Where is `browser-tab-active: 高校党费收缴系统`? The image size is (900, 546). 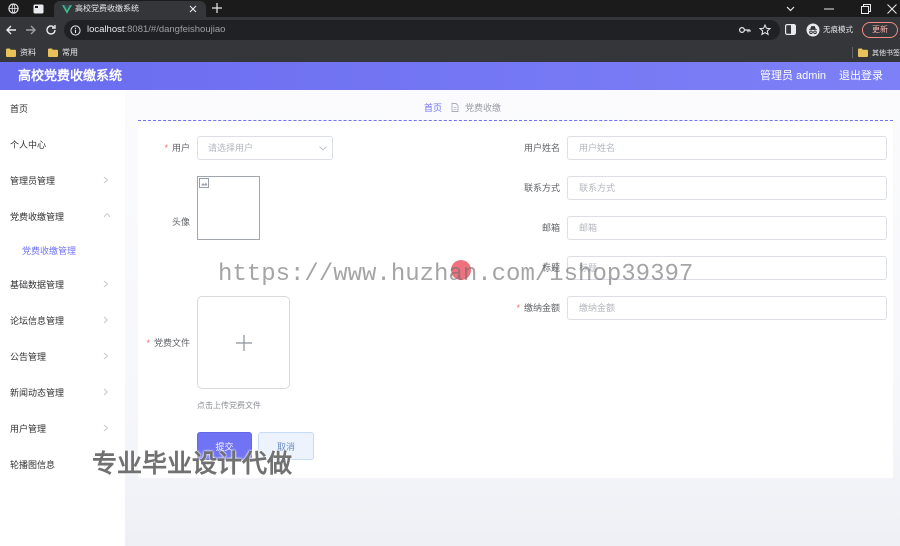
browser-tab-active: 高校党费收缴系统 is located at coordinates (130, 9).